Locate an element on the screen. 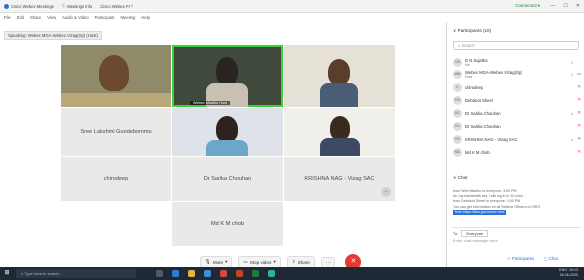  participant-row: MC Md K M chob ✕ is located at coordinates (518, 152).